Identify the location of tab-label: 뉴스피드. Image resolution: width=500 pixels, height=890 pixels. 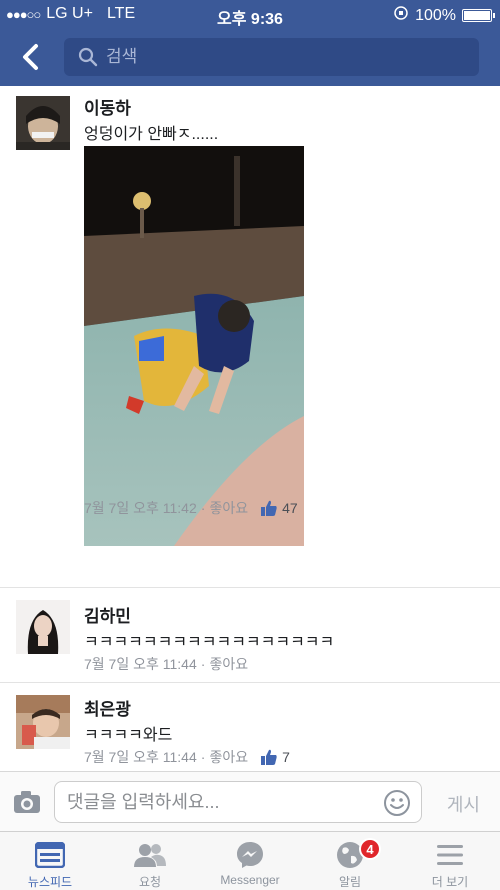
(50, 882).